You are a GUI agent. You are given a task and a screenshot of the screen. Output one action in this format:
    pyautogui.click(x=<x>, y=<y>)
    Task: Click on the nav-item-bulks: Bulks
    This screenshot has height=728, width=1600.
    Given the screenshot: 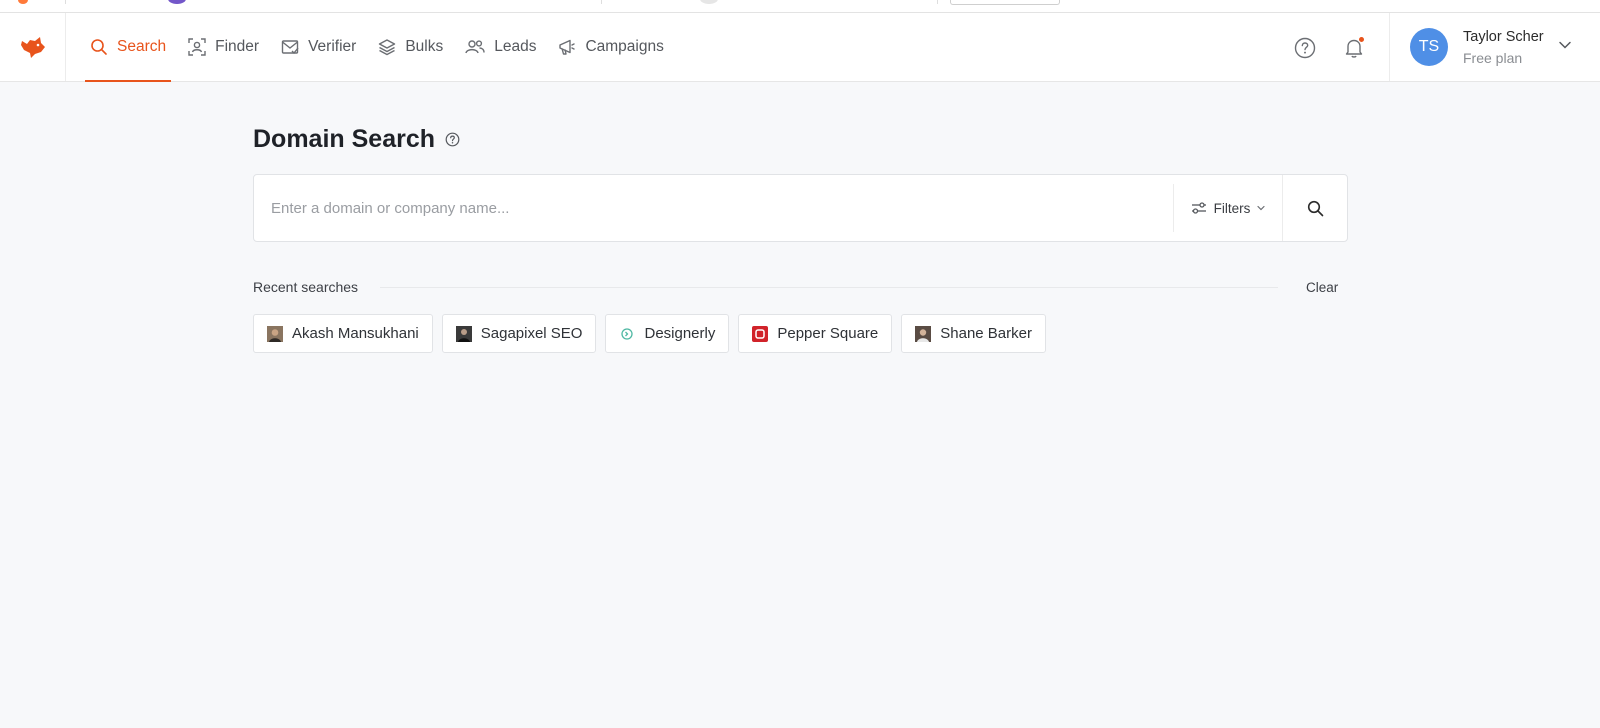 What is the action you would take?
    pyautogui.click(x=410, y=47)
    